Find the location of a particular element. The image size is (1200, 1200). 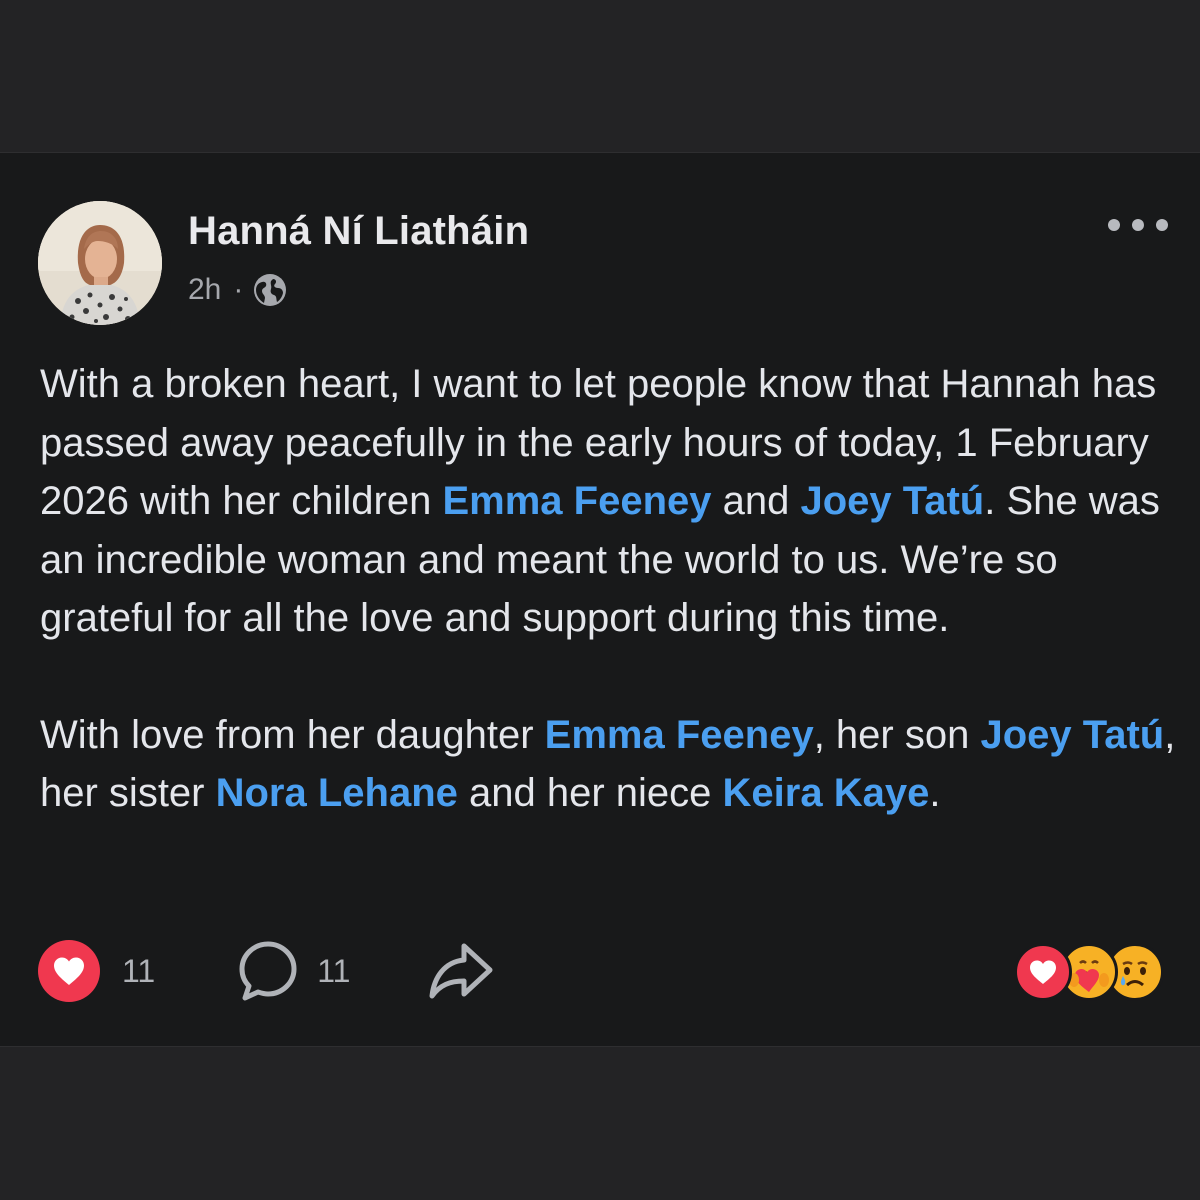

love-reaction-icon is located at coordinates (1043, 972).